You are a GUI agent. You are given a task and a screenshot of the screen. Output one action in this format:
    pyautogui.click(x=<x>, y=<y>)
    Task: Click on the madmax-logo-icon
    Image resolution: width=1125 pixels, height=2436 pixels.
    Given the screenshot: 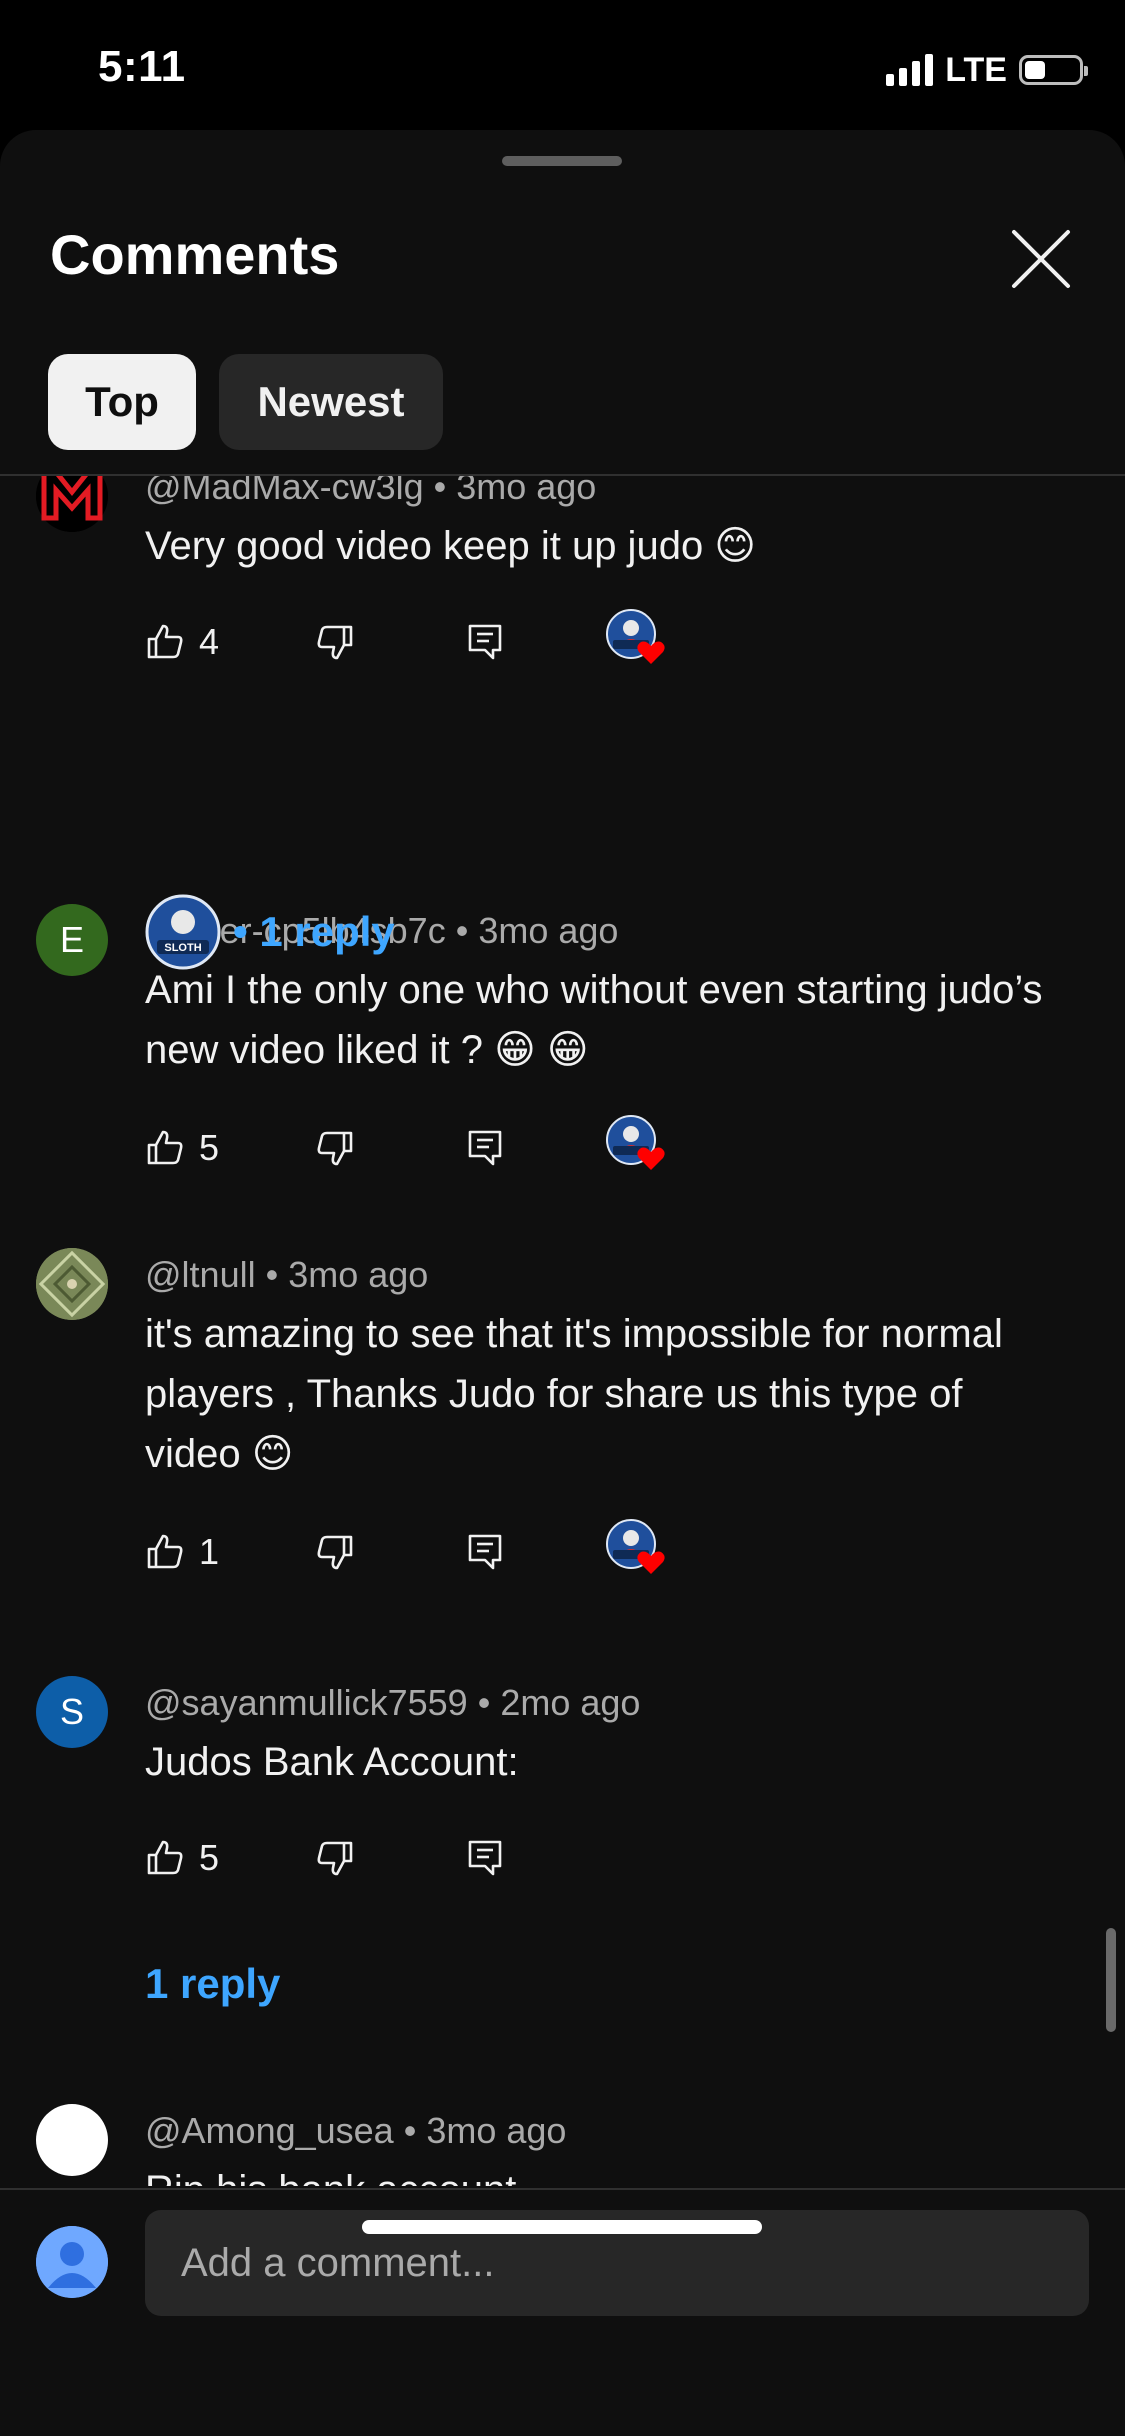 What is the action you would take?
    pyautogui.click(x=72, y=504)
    